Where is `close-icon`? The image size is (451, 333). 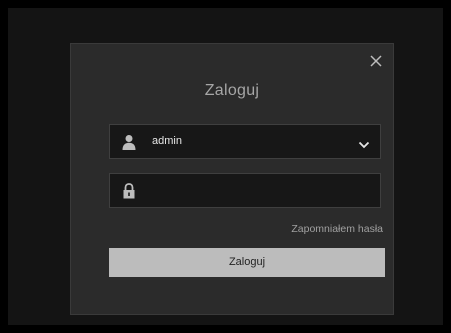
close-icon is located at coordinates (376, 61).